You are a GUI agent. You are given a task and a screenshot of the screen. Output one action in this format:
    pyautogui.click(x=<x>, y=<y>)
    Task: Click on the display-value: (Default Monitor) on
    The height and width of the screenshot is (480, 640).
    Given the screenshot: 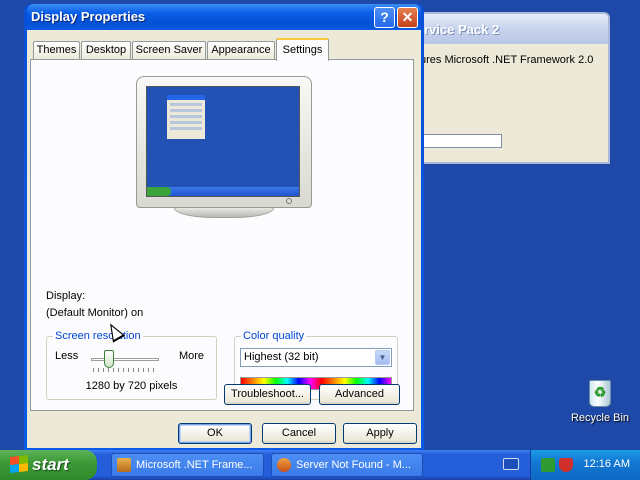 What is the action you would take?
    pyautogui.click(x=95, y=313)
    